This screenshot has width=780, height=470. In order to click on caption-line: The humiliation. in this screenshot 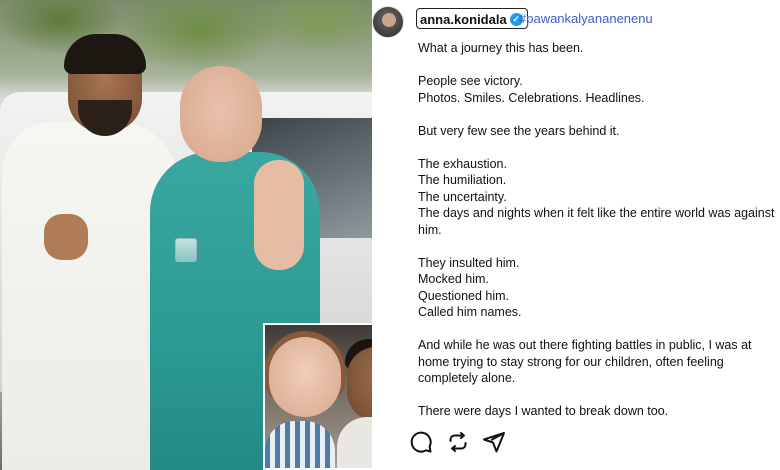, I will do `click(462, 180)`.